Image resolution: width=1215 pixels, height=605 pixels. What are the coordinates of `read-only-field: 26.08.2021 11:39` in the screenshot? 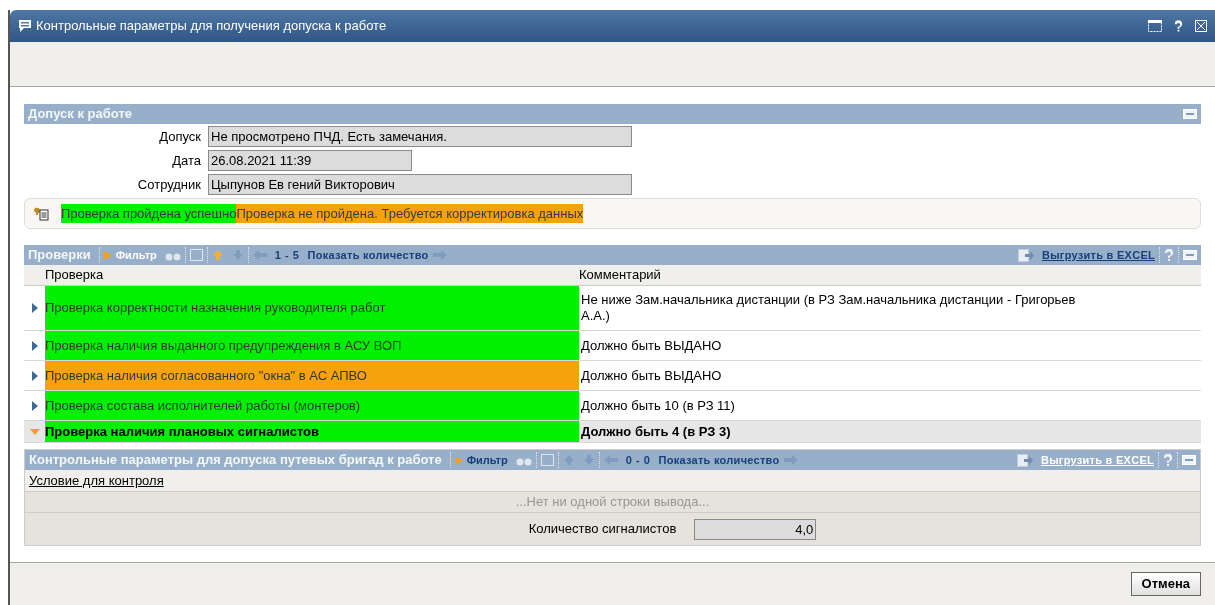 It's located at (310, 160).